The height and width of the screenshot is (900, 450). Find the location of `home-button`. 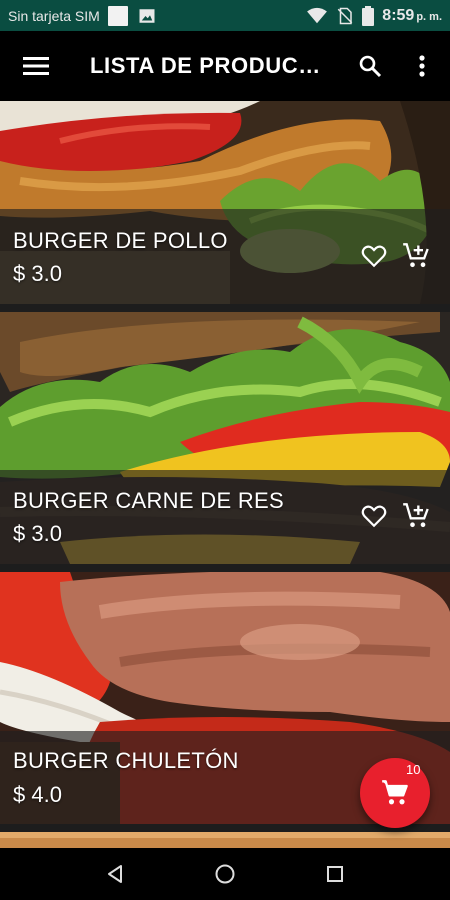

home-button is located at coordinates (225, 874).